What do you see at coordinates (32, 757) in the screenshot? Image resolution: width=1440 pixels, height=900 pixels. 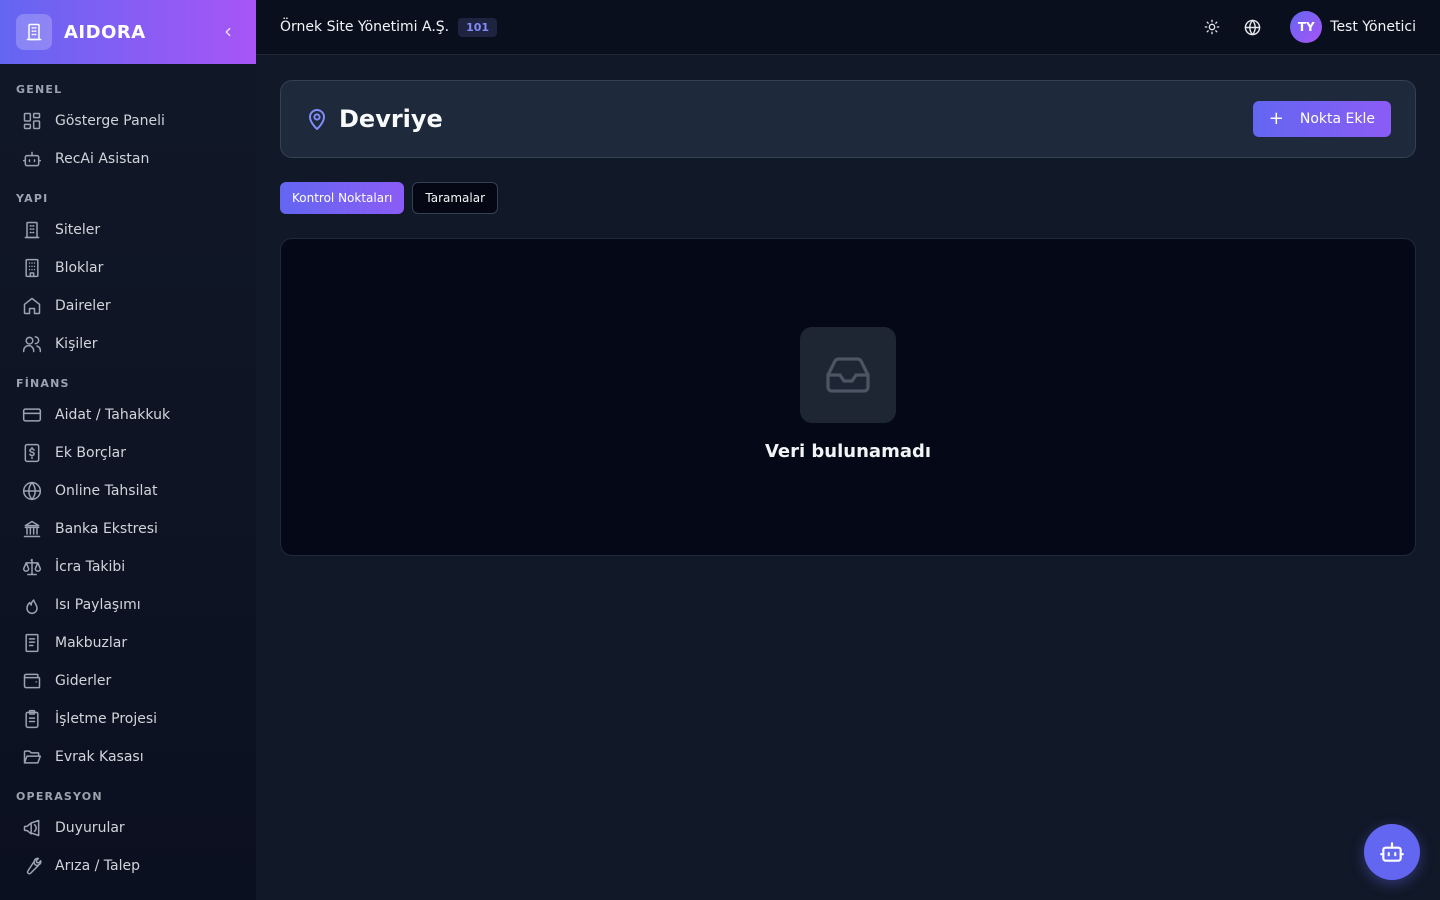 I see `folder-open-icon` at bounding box center [32, 757].